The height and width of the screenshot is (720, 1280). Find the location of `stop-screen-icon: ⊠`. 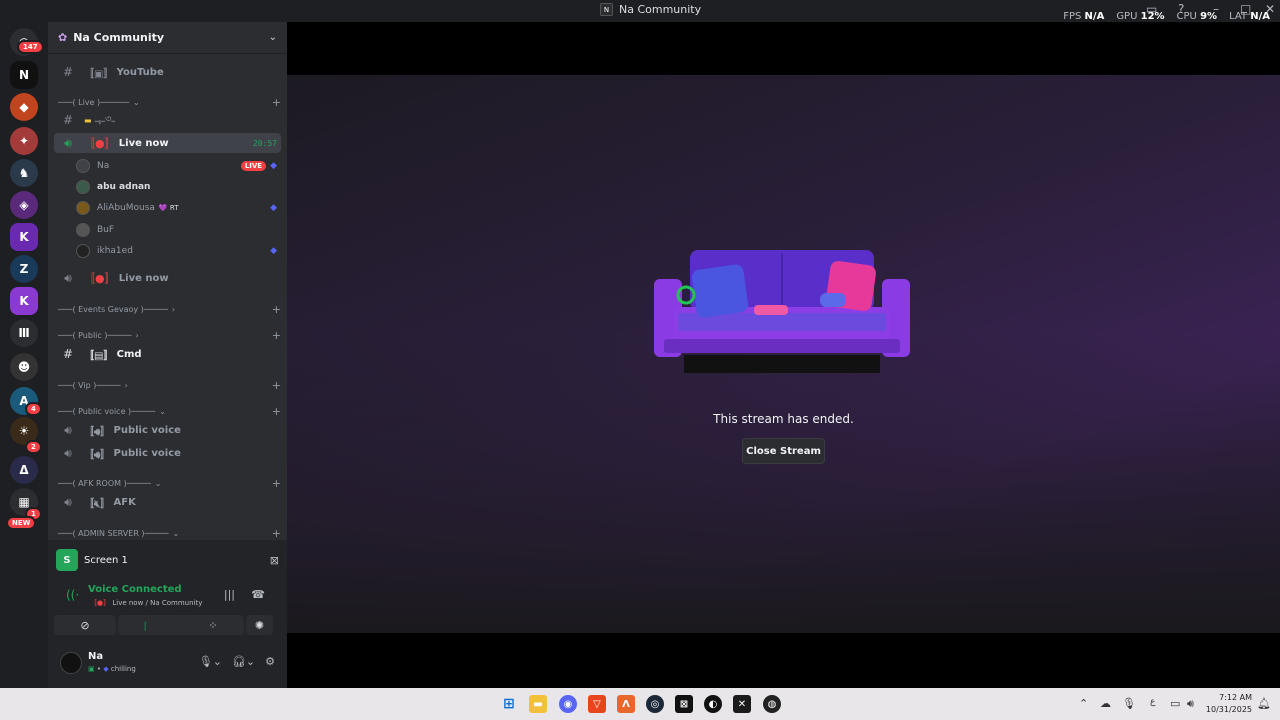

stop-screen-icon: ⊠ is located at coordinates (274, 560).